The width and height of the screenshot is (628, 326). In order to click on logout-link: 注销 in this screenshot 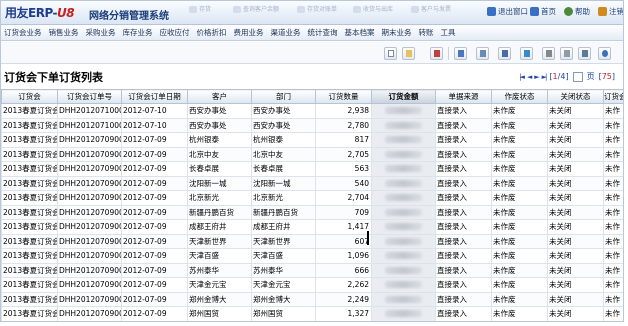, I will do `click(610, 11)`.